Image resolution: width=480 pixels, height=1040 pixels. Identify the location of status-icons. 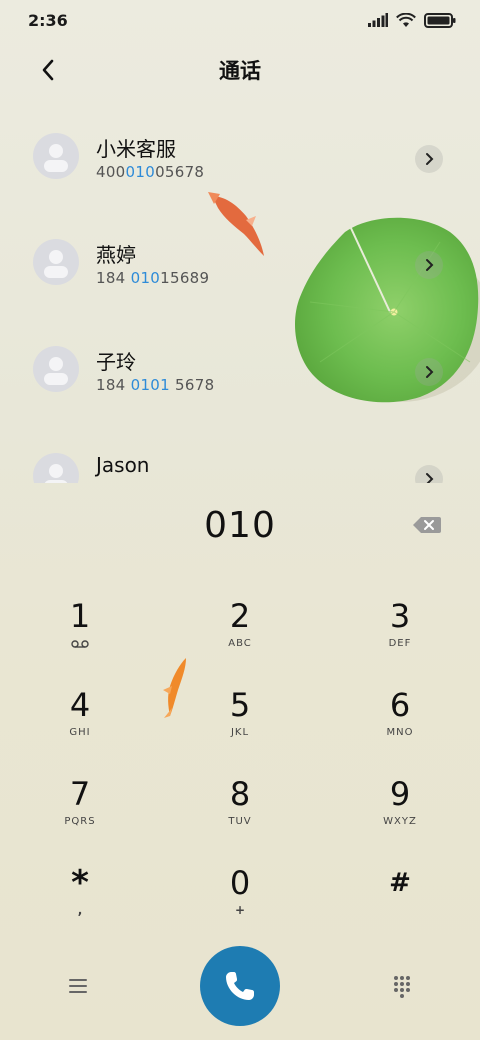
(412, 20).